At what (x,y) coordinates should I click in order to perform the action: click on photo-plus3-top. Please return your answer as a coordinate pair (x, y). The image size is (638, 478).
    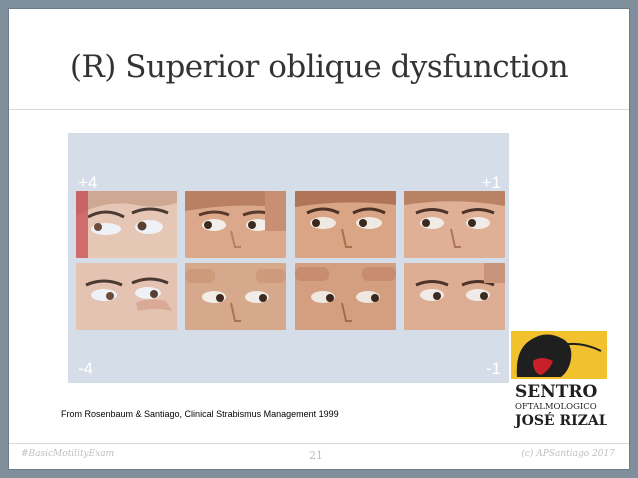
    Looking at the image, I should click on (235, 224).